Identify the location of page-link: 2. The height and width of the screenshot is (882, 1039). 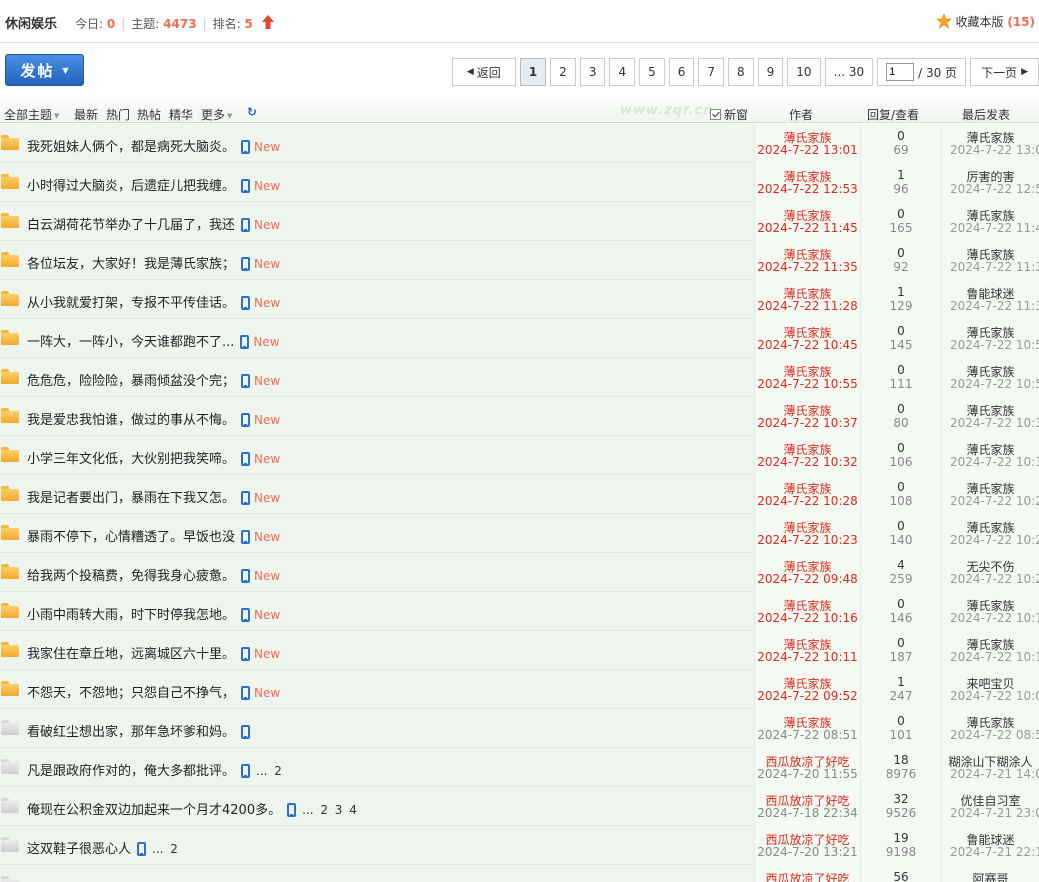
(563, 72).